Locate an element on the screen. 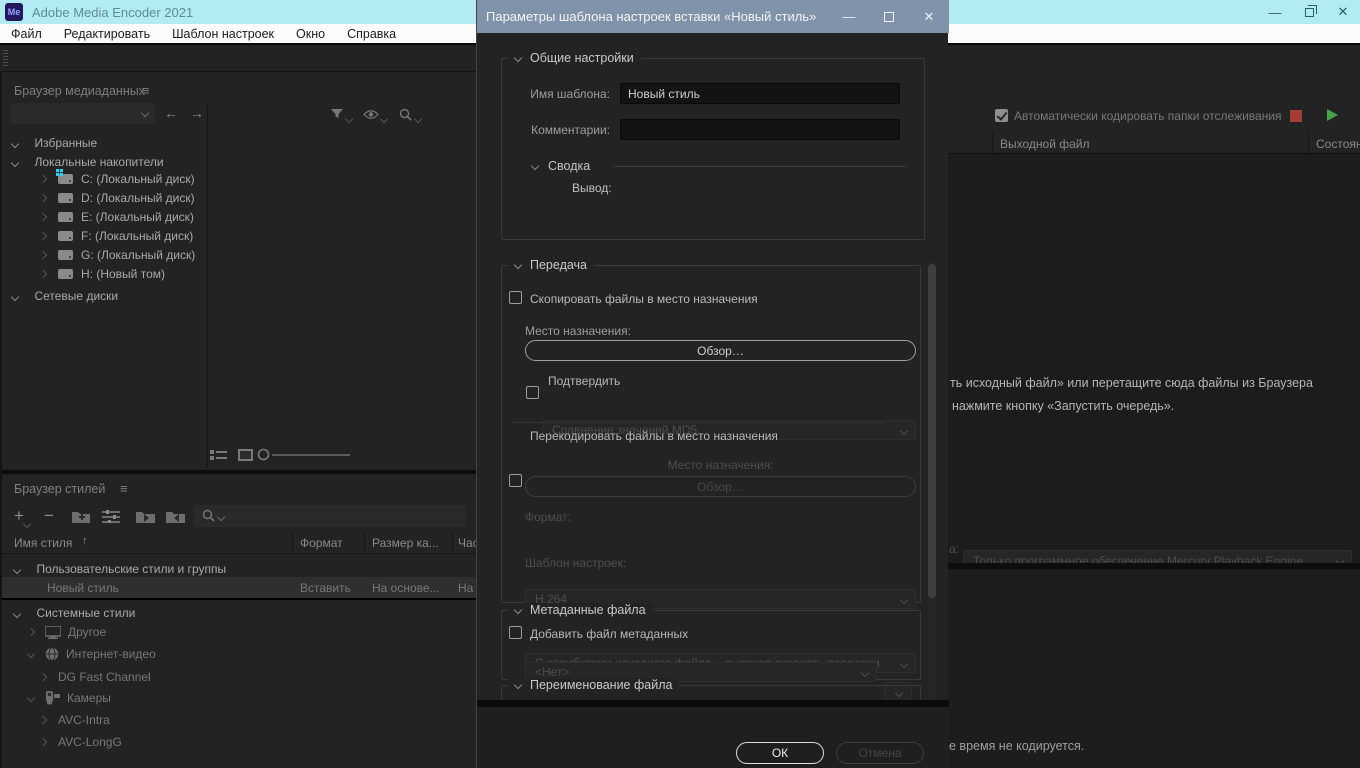 This screenshot has height=768, width=1360. add-preset-chevron-icon is located at coordinates (27, 524).